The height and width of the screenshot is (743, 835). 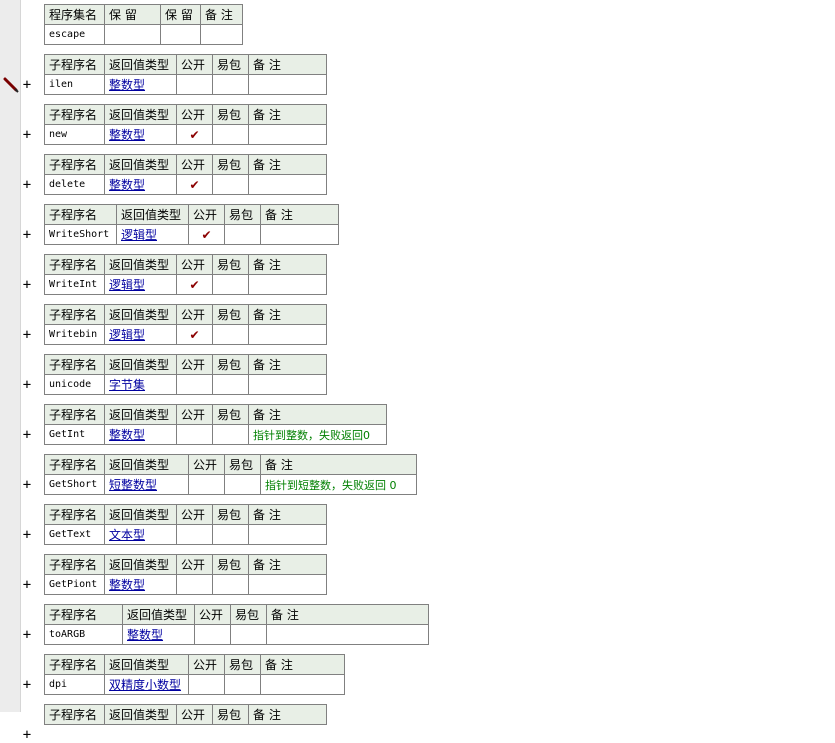 I want to click on sub-name-cell: GetShort, so click(x=74, y=484).